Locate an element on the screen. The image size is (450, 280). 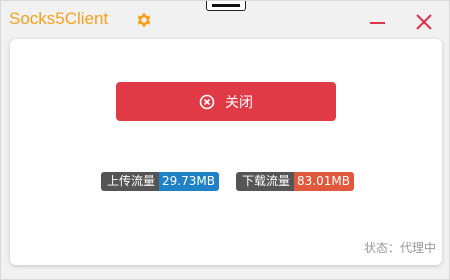
title-bar: Socks5Client is located at coordinates (225, 20).